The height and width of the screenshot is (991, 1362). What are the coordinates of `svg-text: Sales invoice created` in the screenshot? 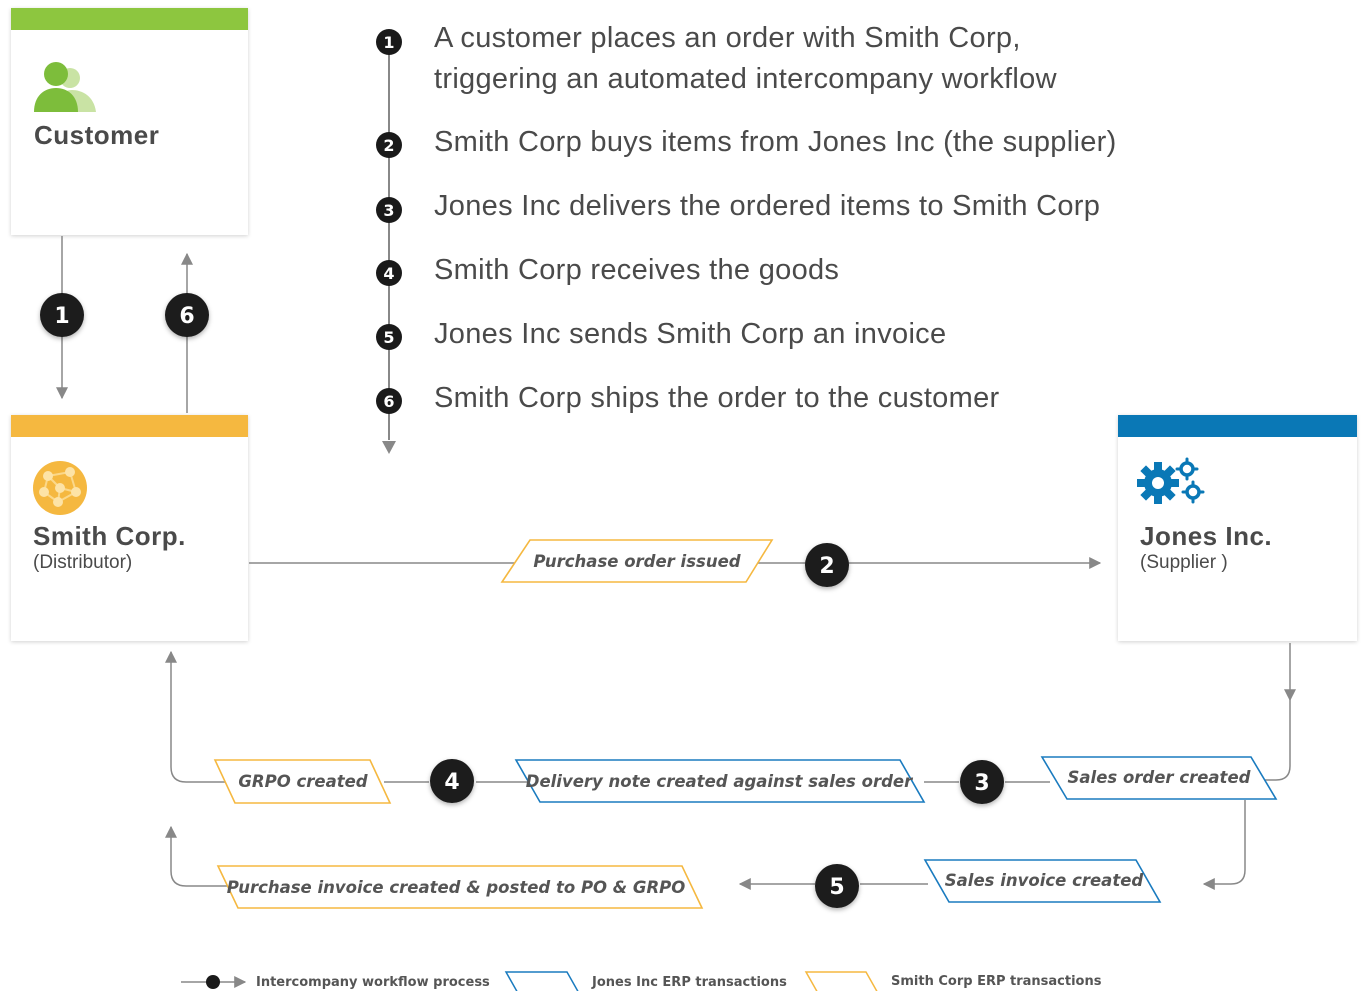 It's located at (1044, 880).